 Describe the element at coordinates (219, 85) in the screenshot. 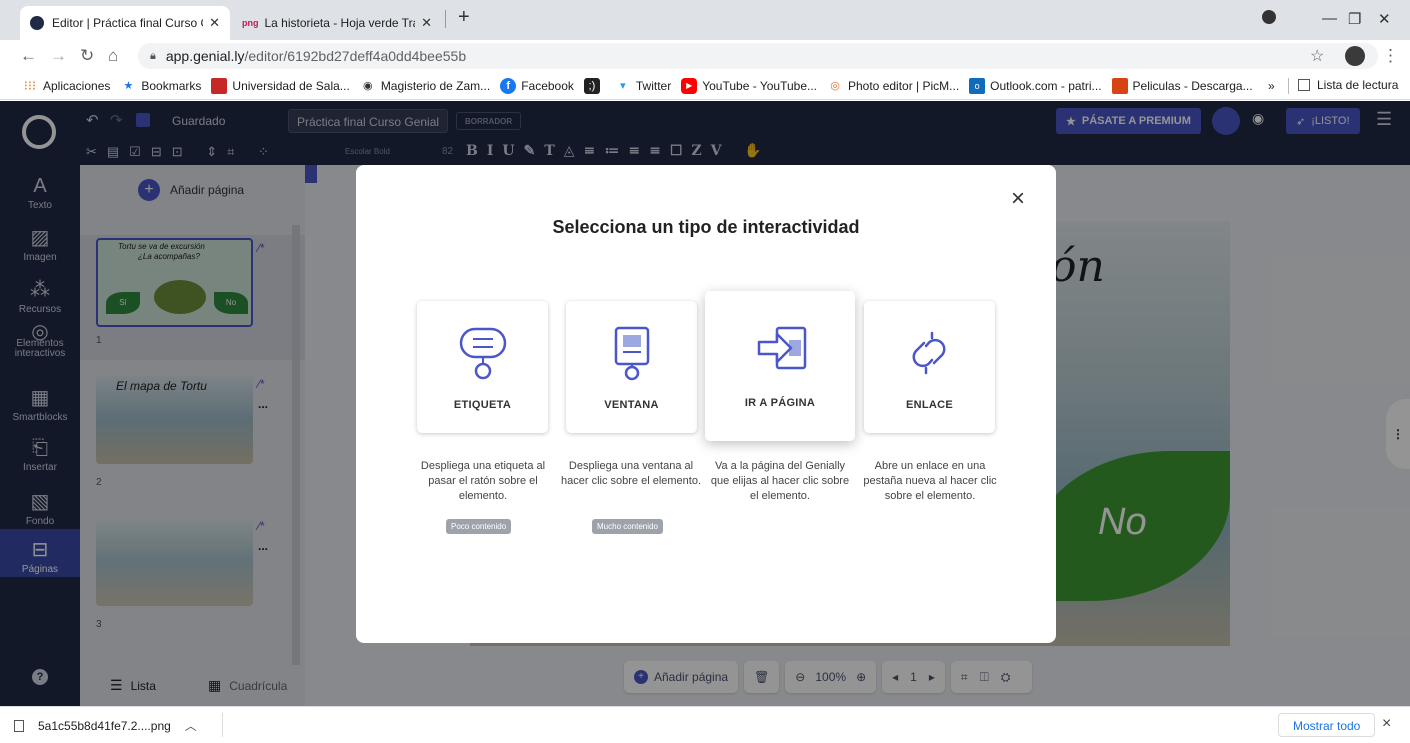

I see `university-icon` at that location.